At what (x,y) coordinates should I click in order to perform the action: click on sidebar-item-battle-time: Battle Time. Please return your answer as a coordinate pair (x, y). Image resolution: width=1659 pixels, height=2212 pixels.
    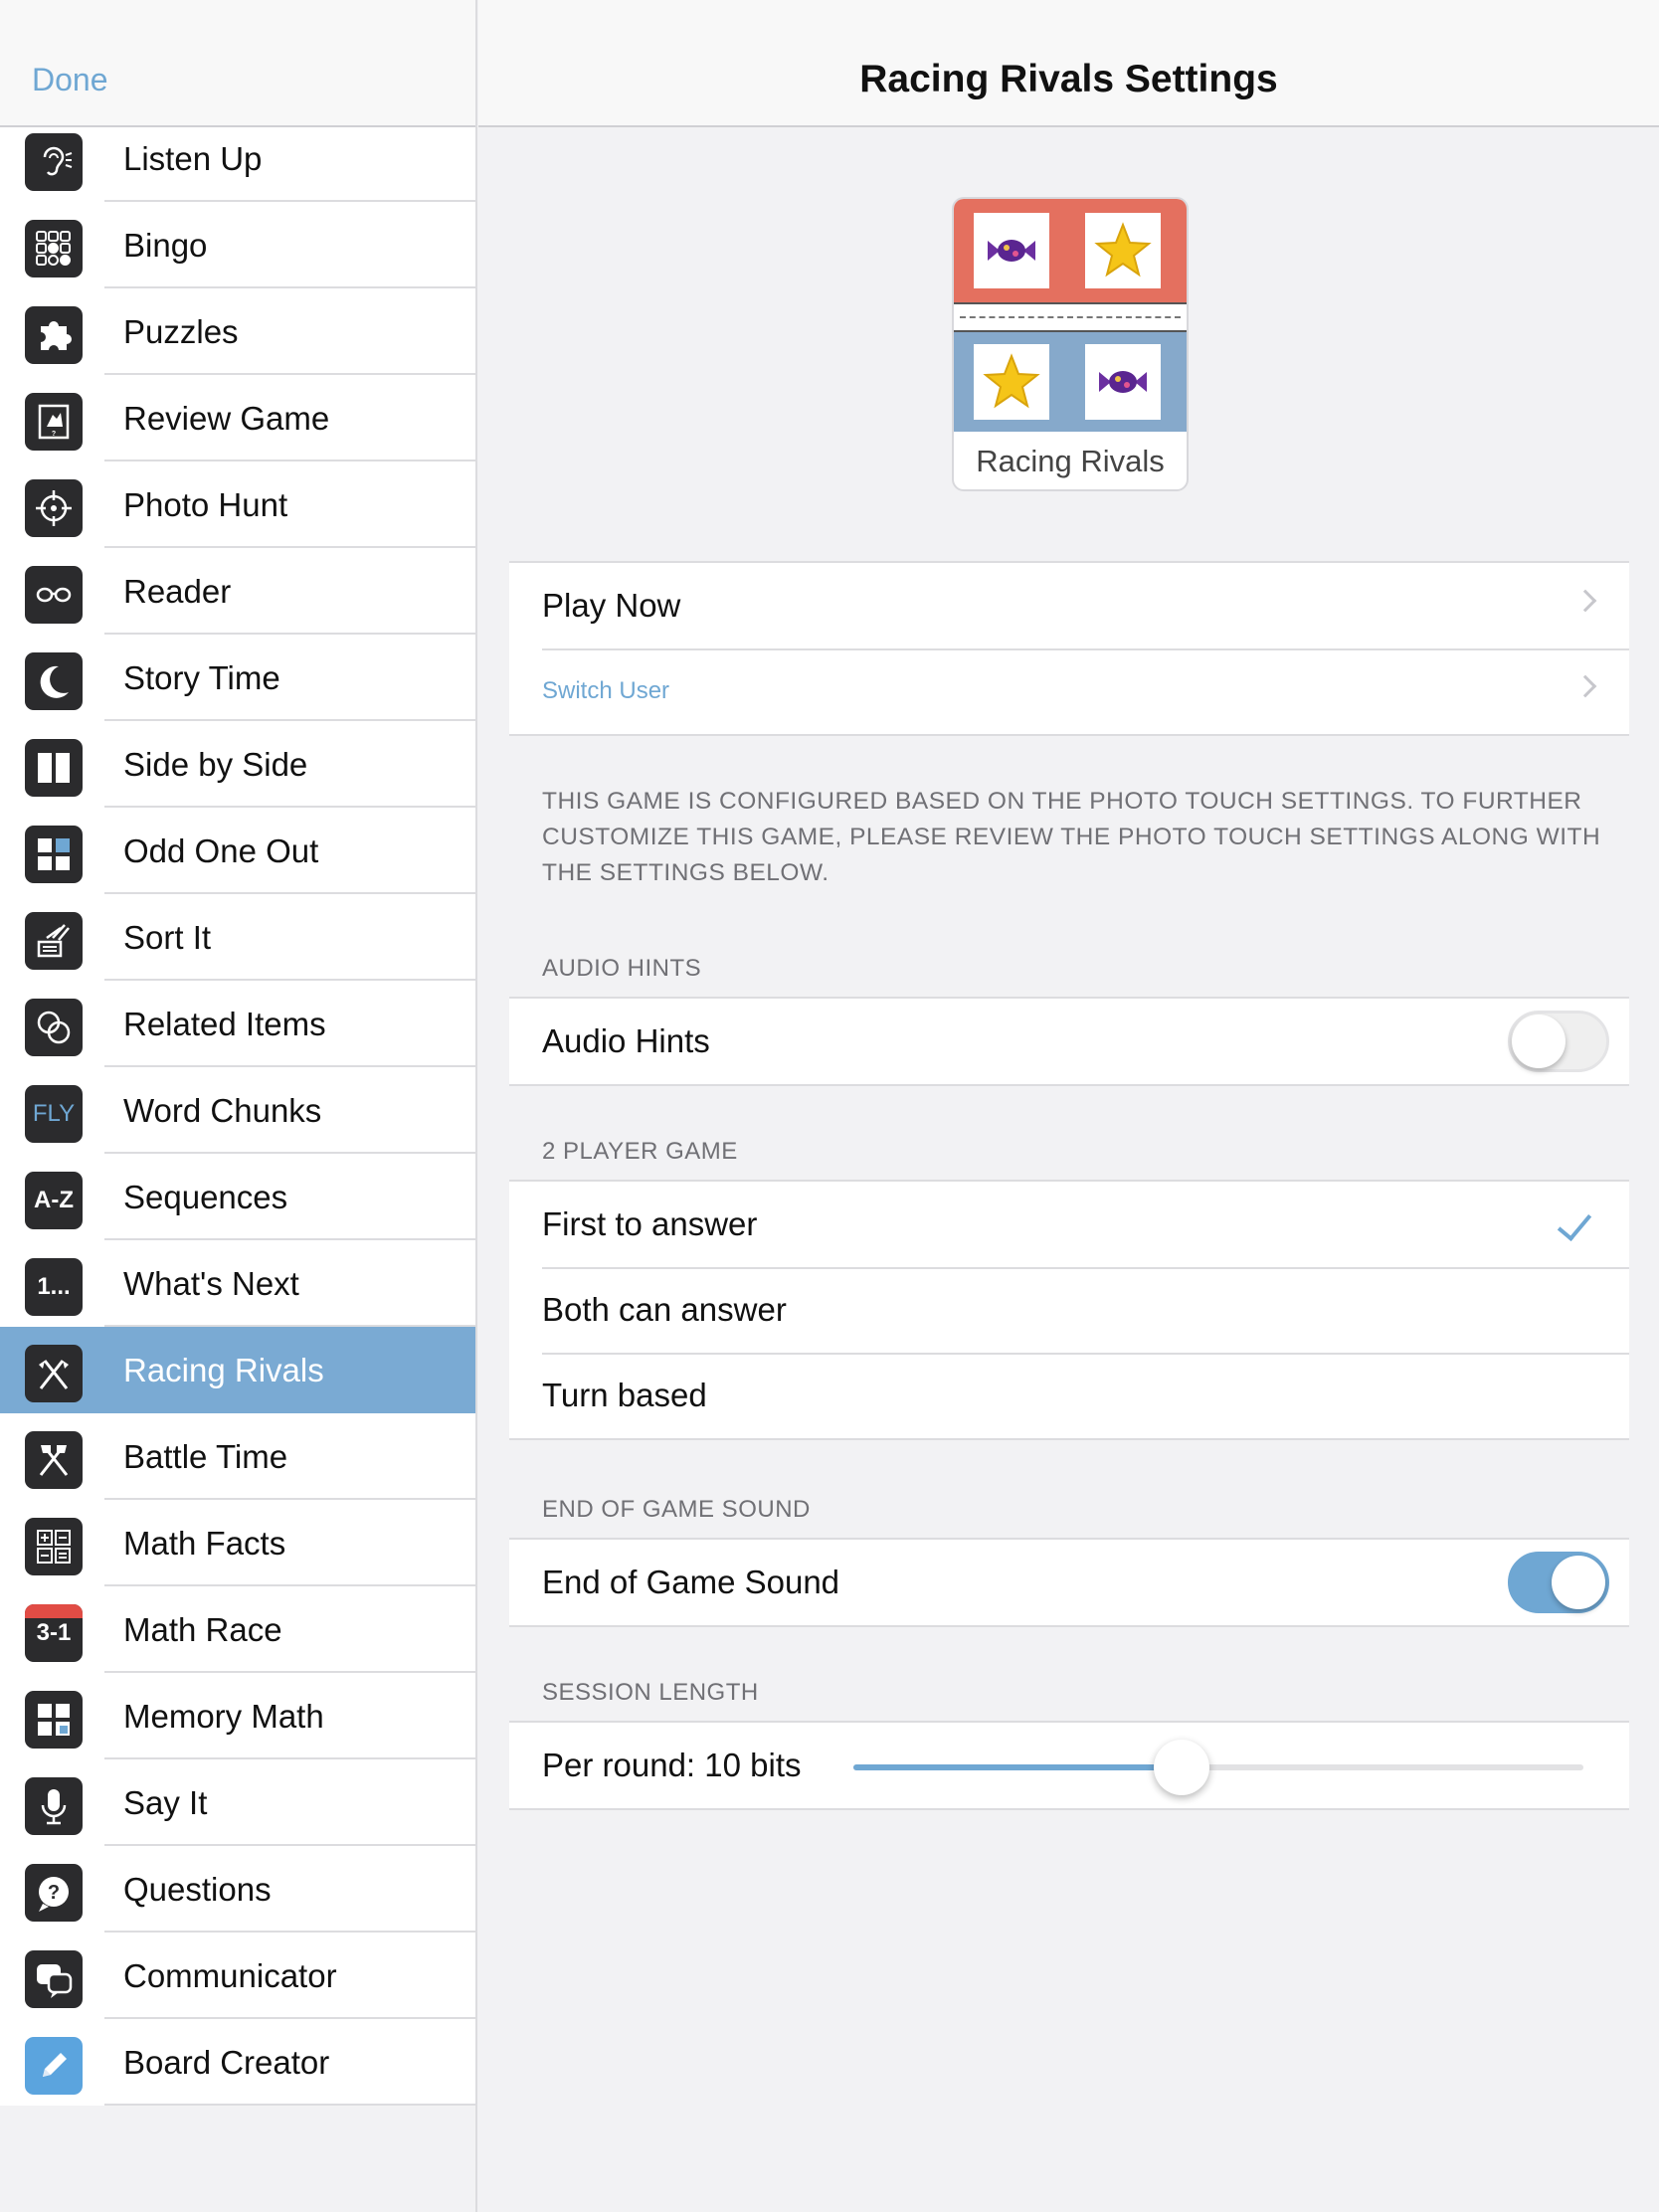
    Looking at the image, I should click on (237, 1456).